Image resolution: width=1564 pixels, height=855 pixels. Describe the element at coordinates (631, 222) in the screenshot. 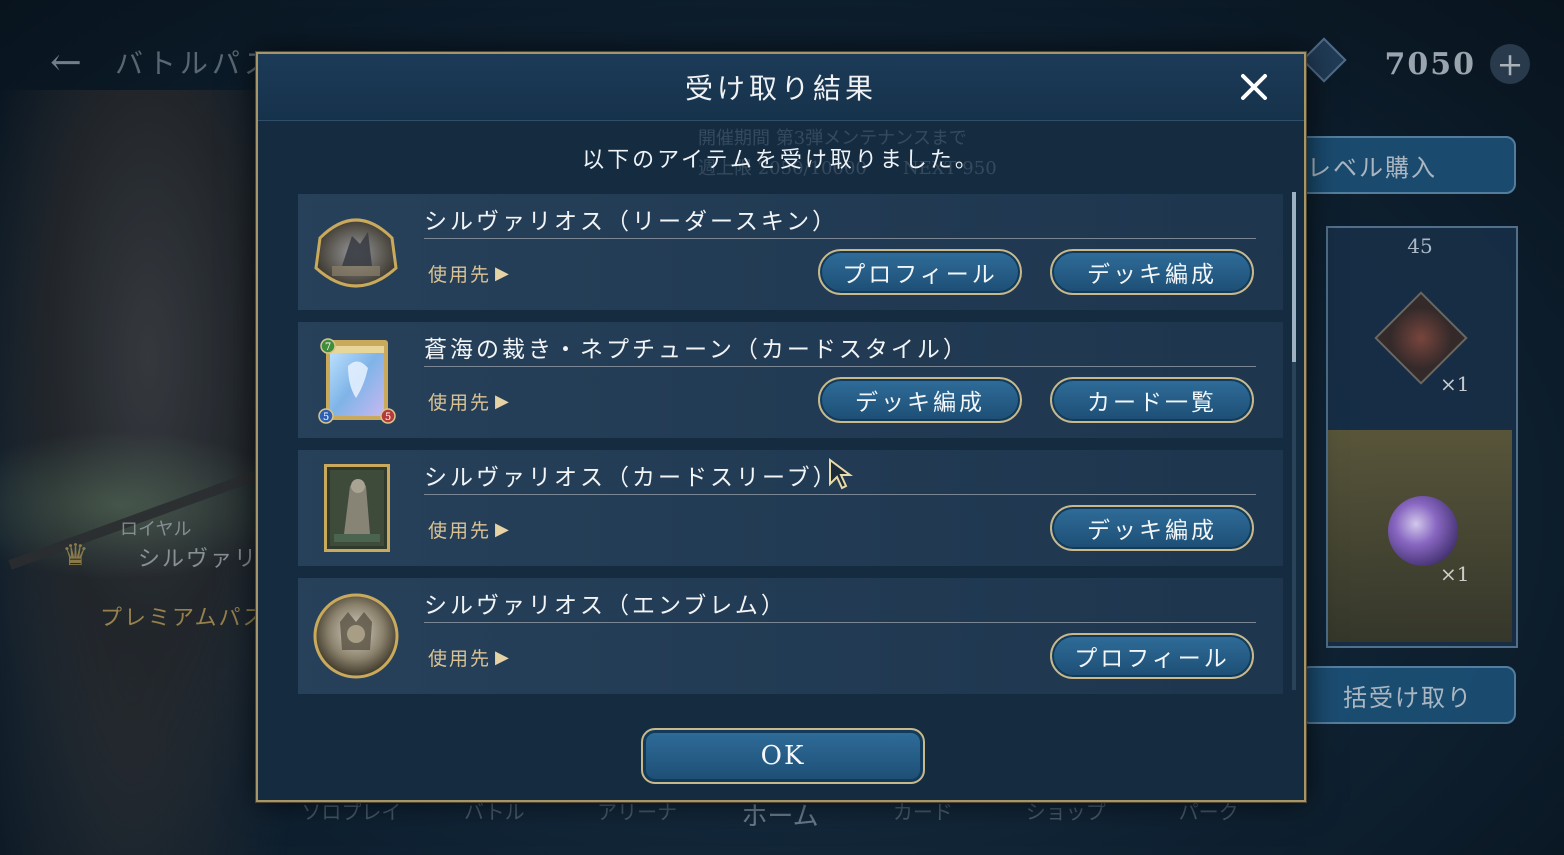

I see `item-name: シルヴァリオス（リーダースキン）` at that location.